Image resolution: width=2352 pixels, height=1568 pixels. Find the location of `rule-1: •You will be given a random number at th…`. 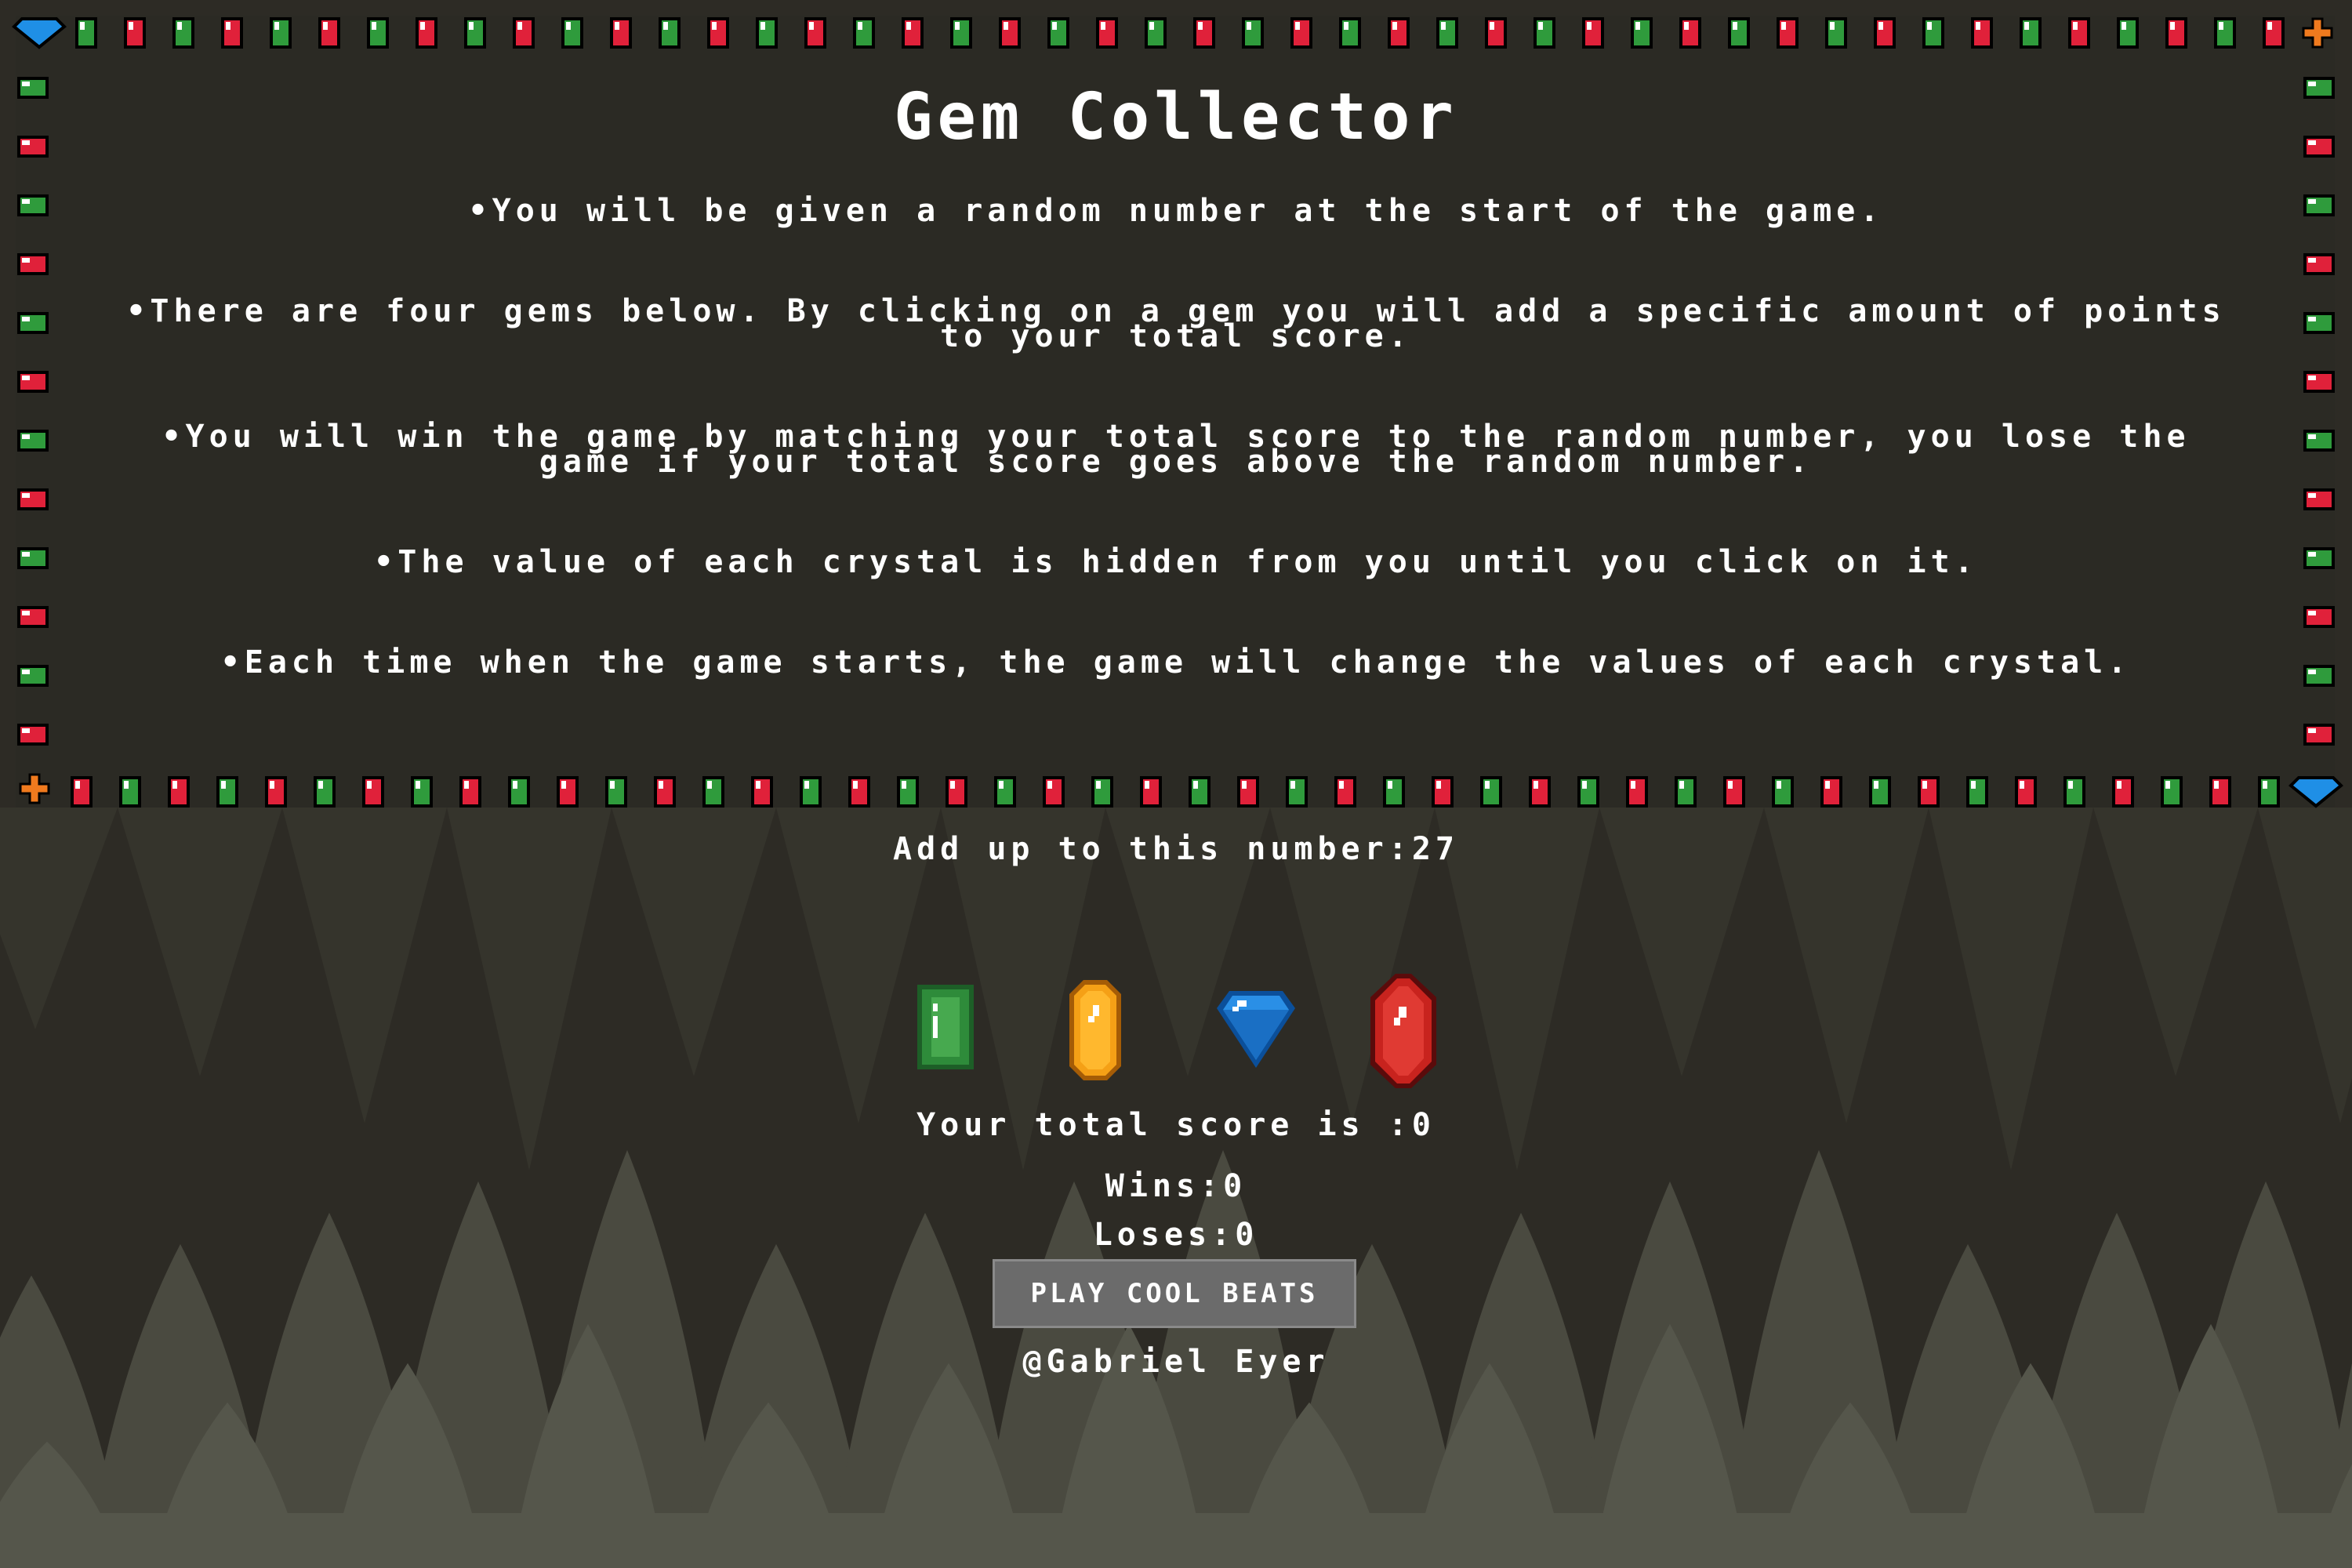

rule-1: •You will be given a random number at th… is located at coordinates (1176, 211).